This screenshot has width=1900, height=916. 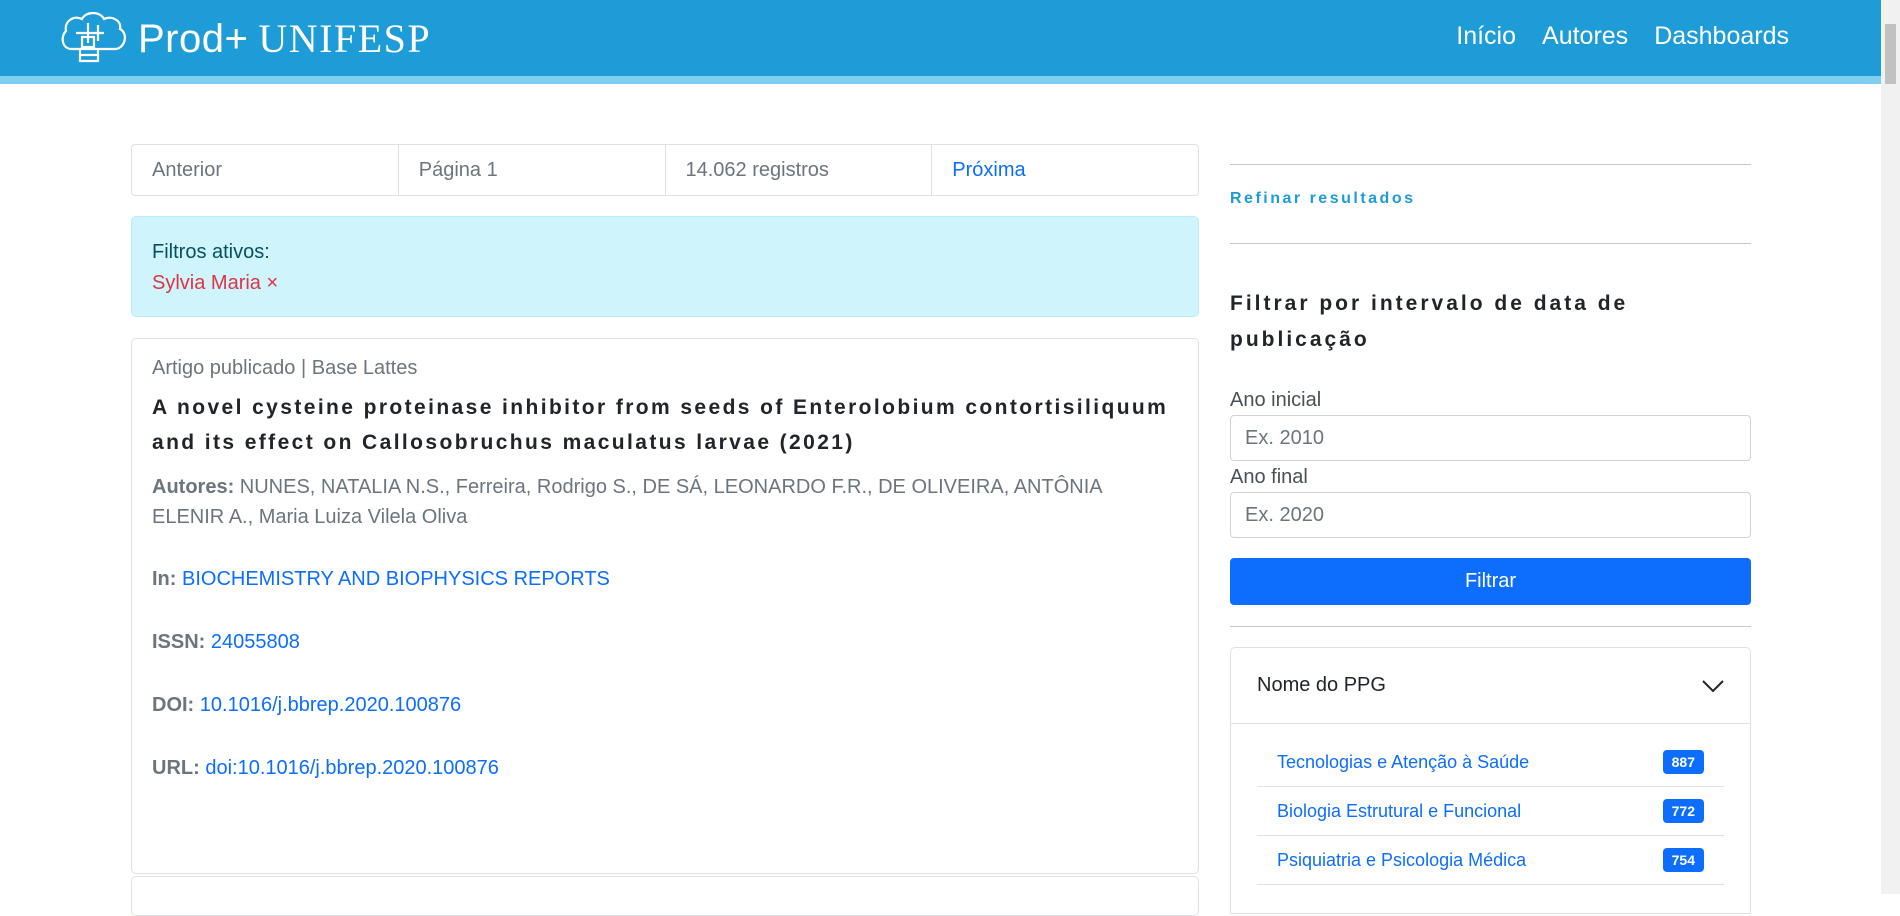 What do you see at coordinates (1721, 36) in the screenshot?
I see `nav-dashboards: Dashboards` at bounding box center [1721, 36].